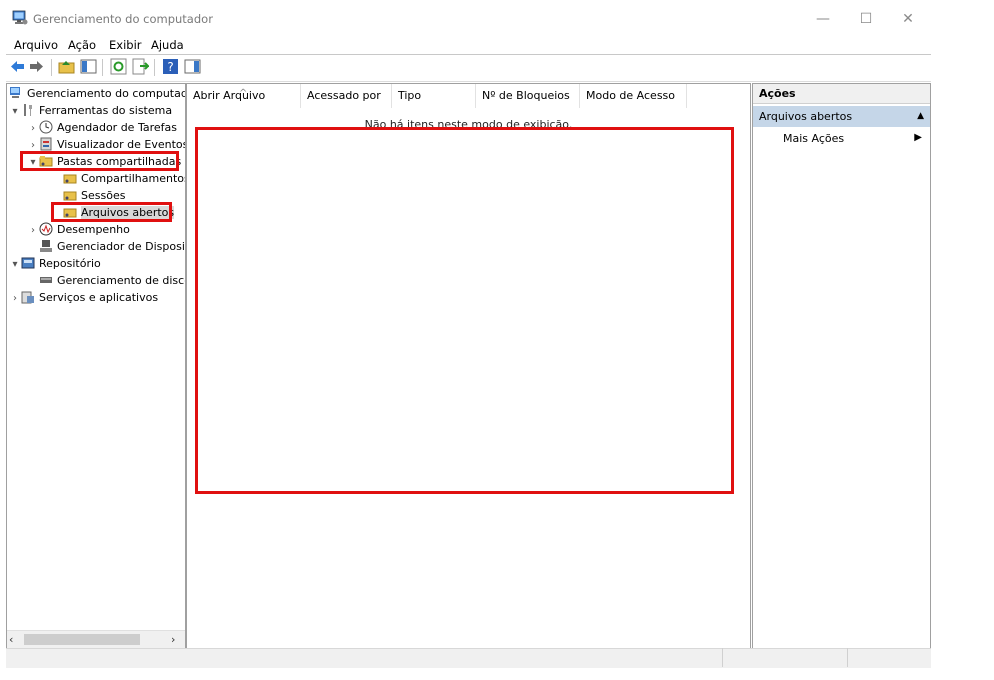  What do you see at coordinates (28, 263) in the screenshot?
I see `storage-icon` at bounding box center [28, 263].